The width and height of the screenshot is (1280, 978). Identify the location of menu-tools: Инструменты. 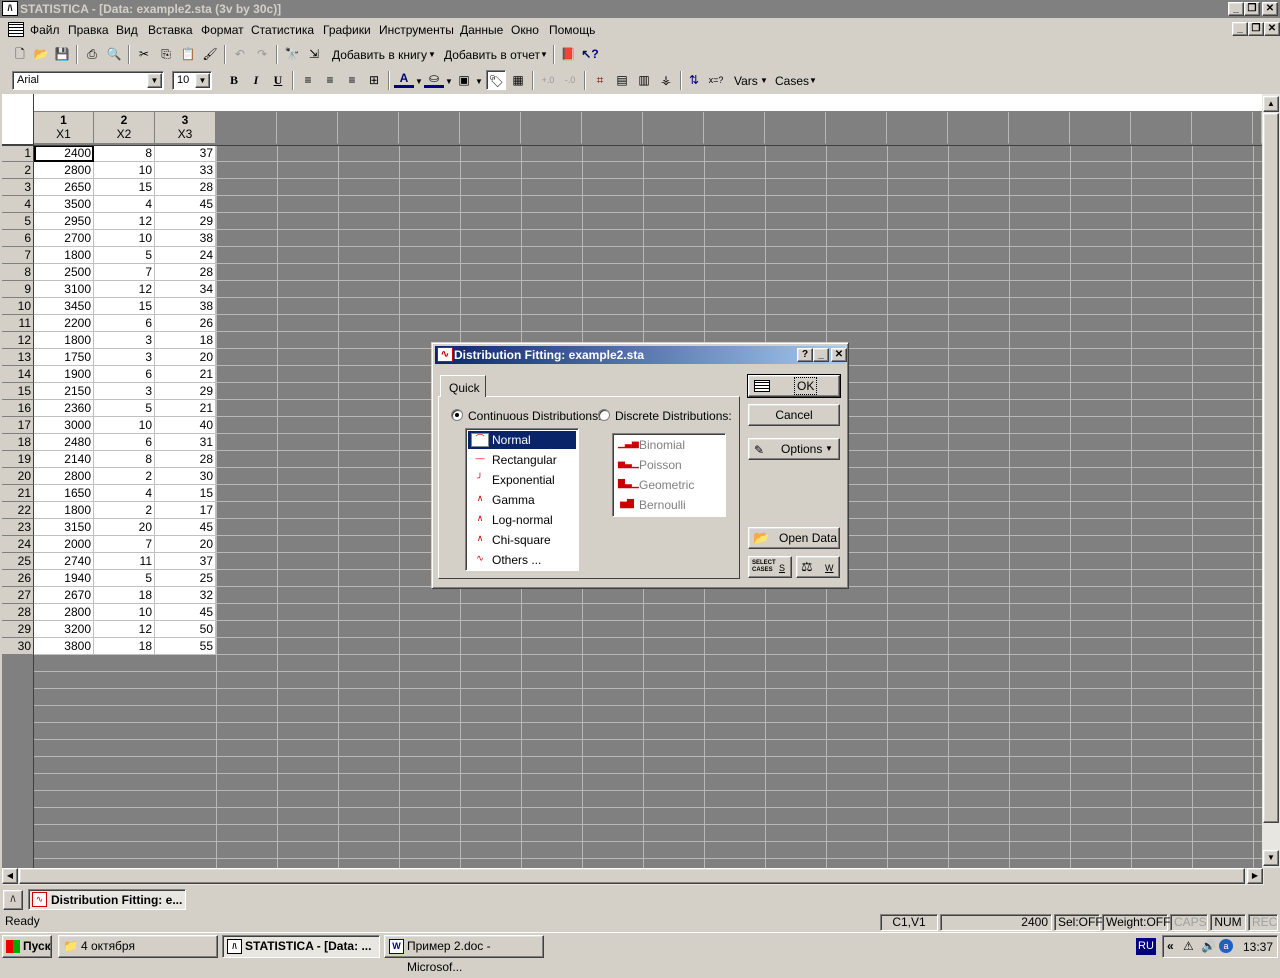
(416, 30).